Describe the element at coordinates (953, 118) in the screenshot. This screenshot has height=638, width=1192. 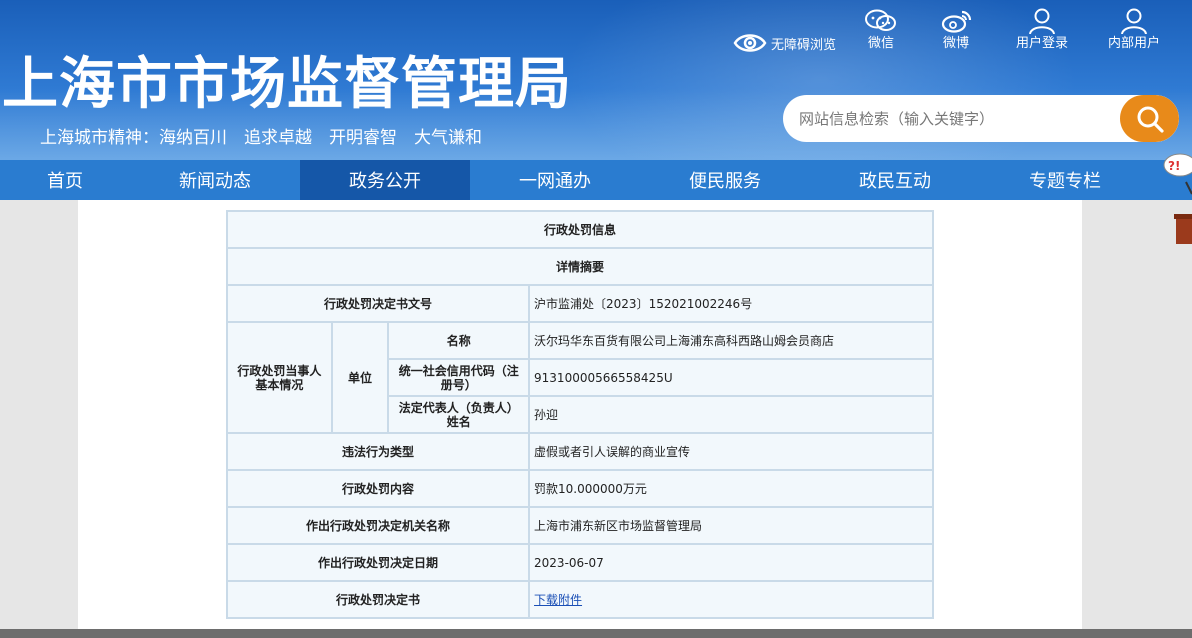
I see `search-input` at that location.